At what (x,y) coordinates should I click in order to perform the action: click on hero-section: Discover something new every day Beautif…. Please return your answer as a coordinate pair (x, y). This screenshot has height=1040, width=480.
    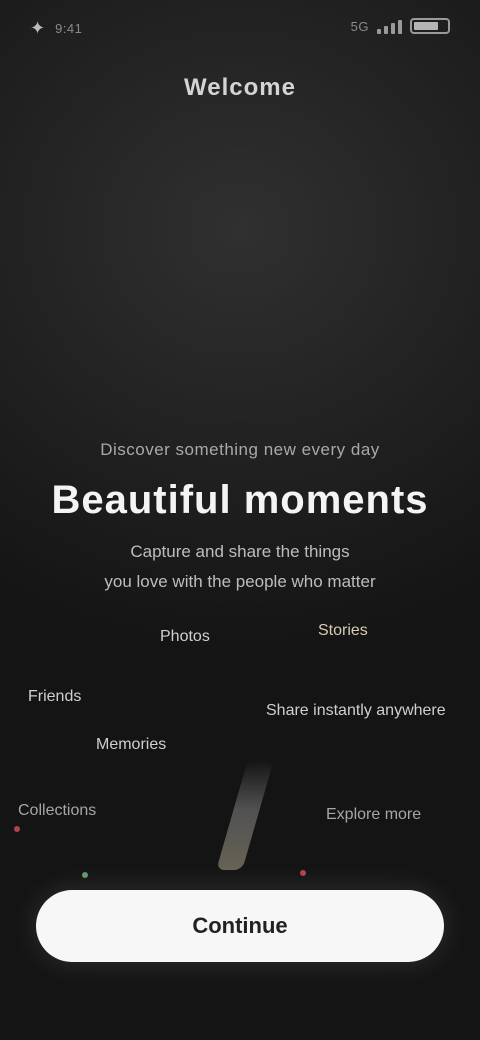
    Looking at the image, I should click on (240, 518).